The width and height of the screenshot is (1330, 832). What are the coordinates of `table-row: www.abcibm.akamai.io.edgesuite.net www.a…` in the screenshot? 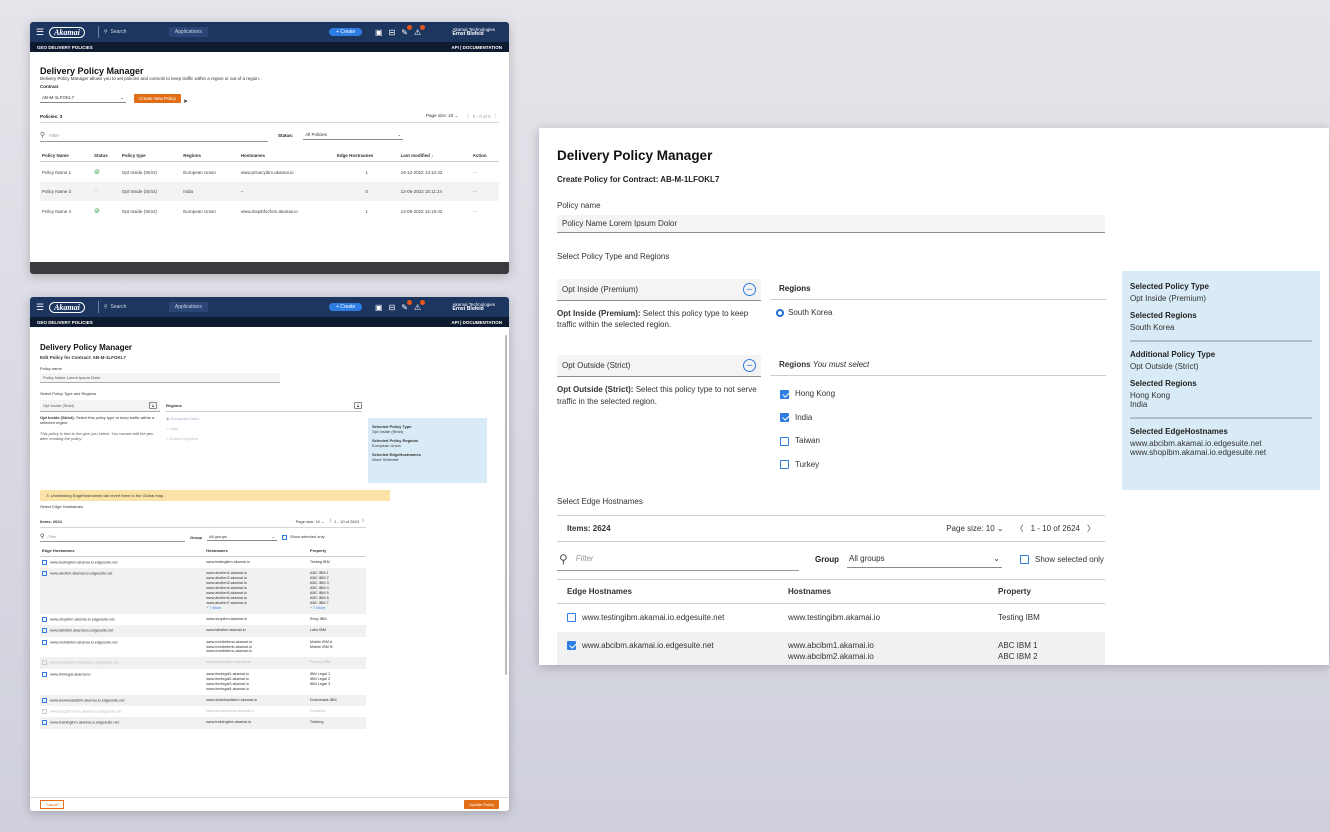 It's located at (831, 648).